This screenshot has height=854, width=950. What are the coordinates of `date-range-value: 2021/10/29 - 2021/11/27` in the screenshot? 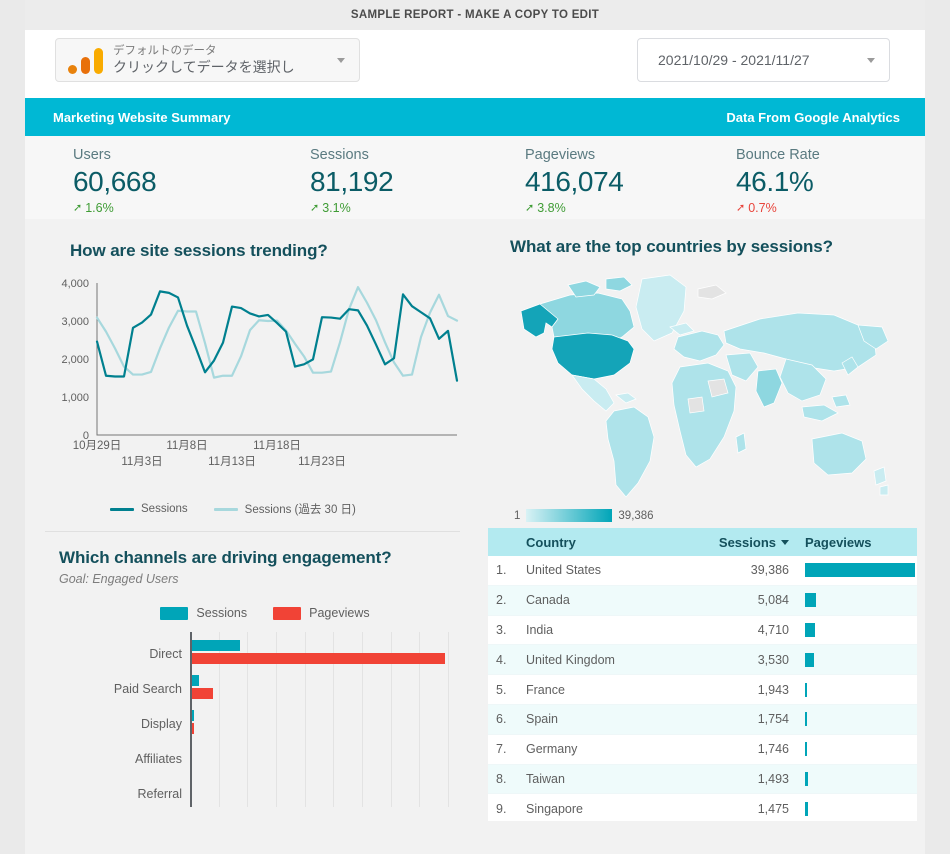 It's located at (734, 60).